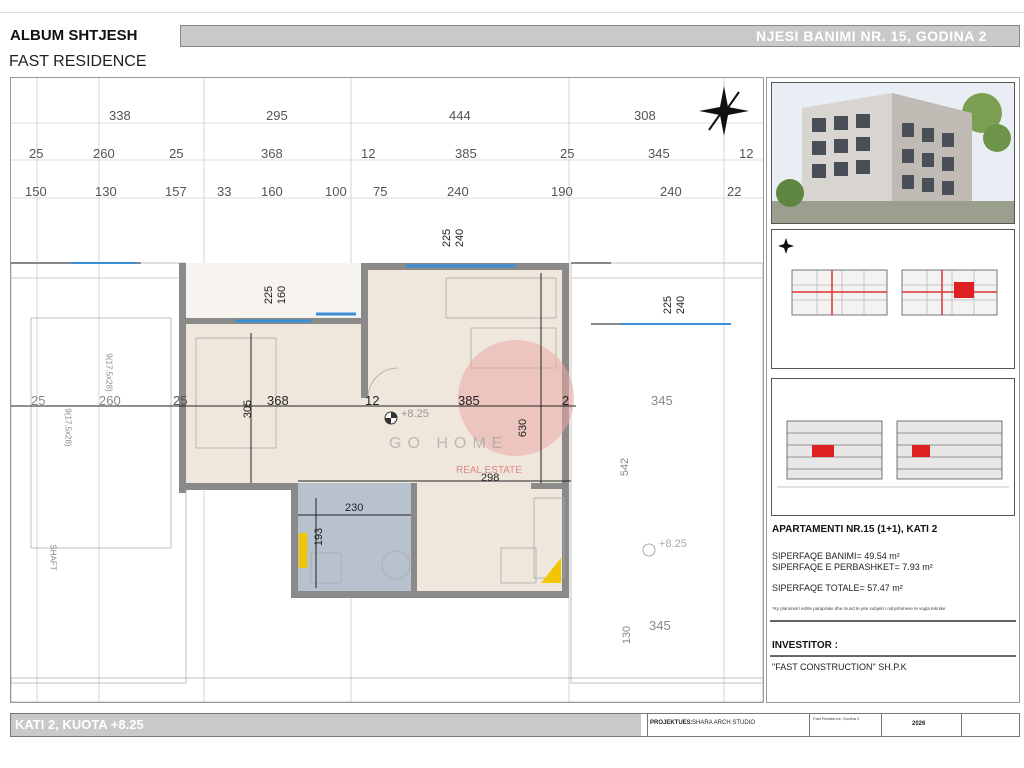 This screenshot has width=1024, height=768. What do you see at coordinates (469, 400) in the screenshot?
I see `room-dim-385: 385` at bounding box center [469, 400].